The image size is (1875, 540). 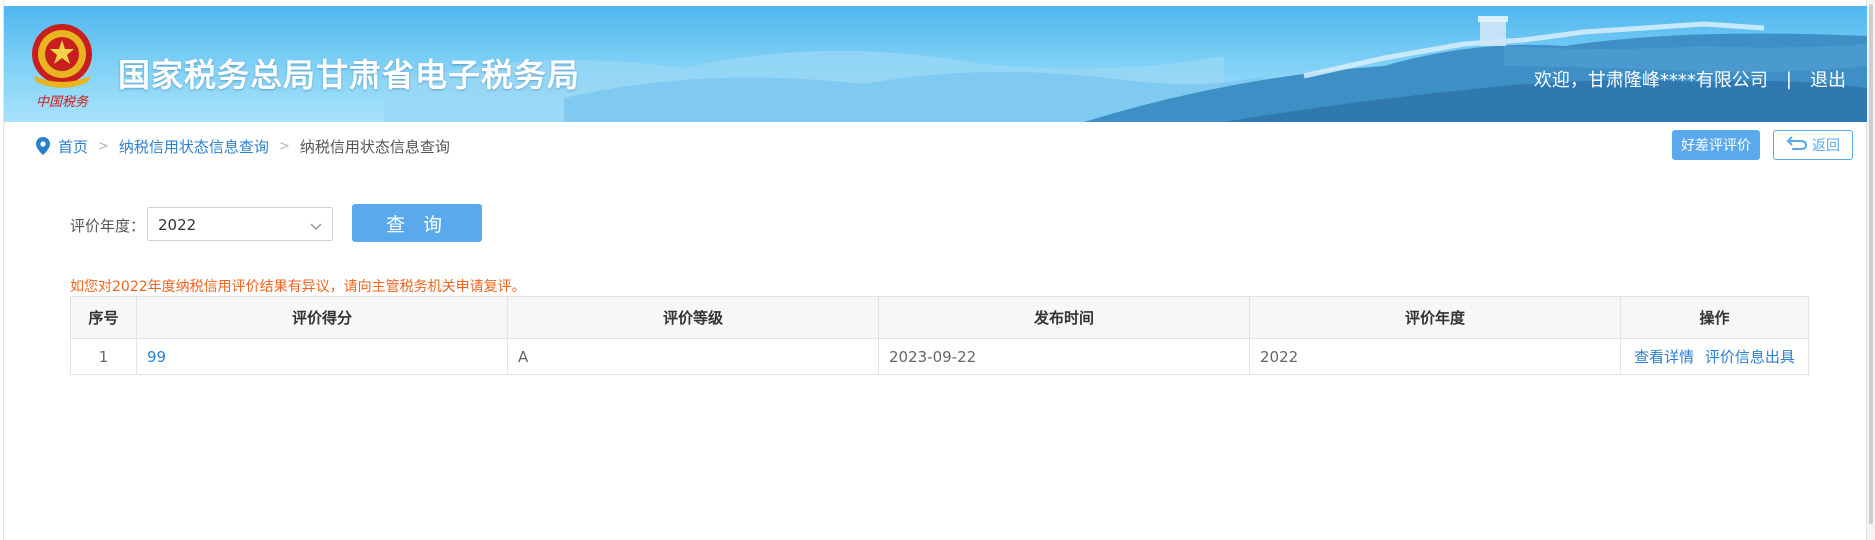 What do you see at coordinates (1716, 145) in the screenshot?
I see `review-rating-button: 好差评评价` at bounding box center [1716, 145].